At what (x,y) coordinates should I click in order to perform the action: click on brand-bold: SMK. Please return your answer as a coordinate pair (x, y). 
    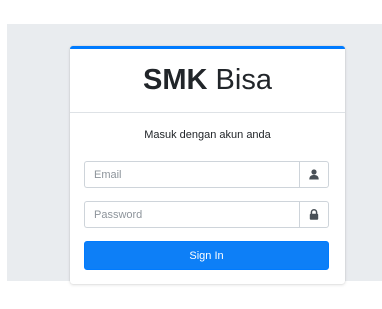
    Looking at the image, I should click on (175, 80).